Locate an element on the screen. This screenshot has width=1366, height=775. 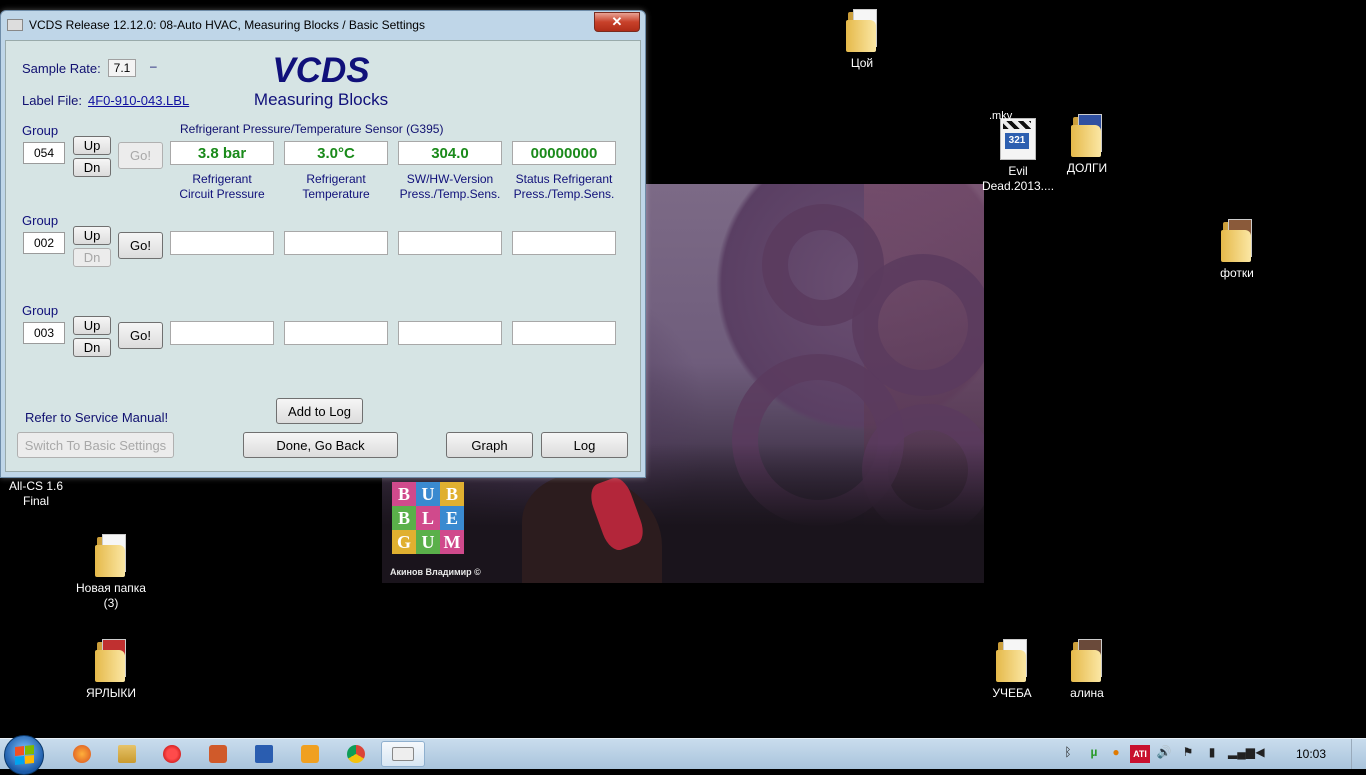
volume-icon: ◀ is located at coordinates (1260, 754).